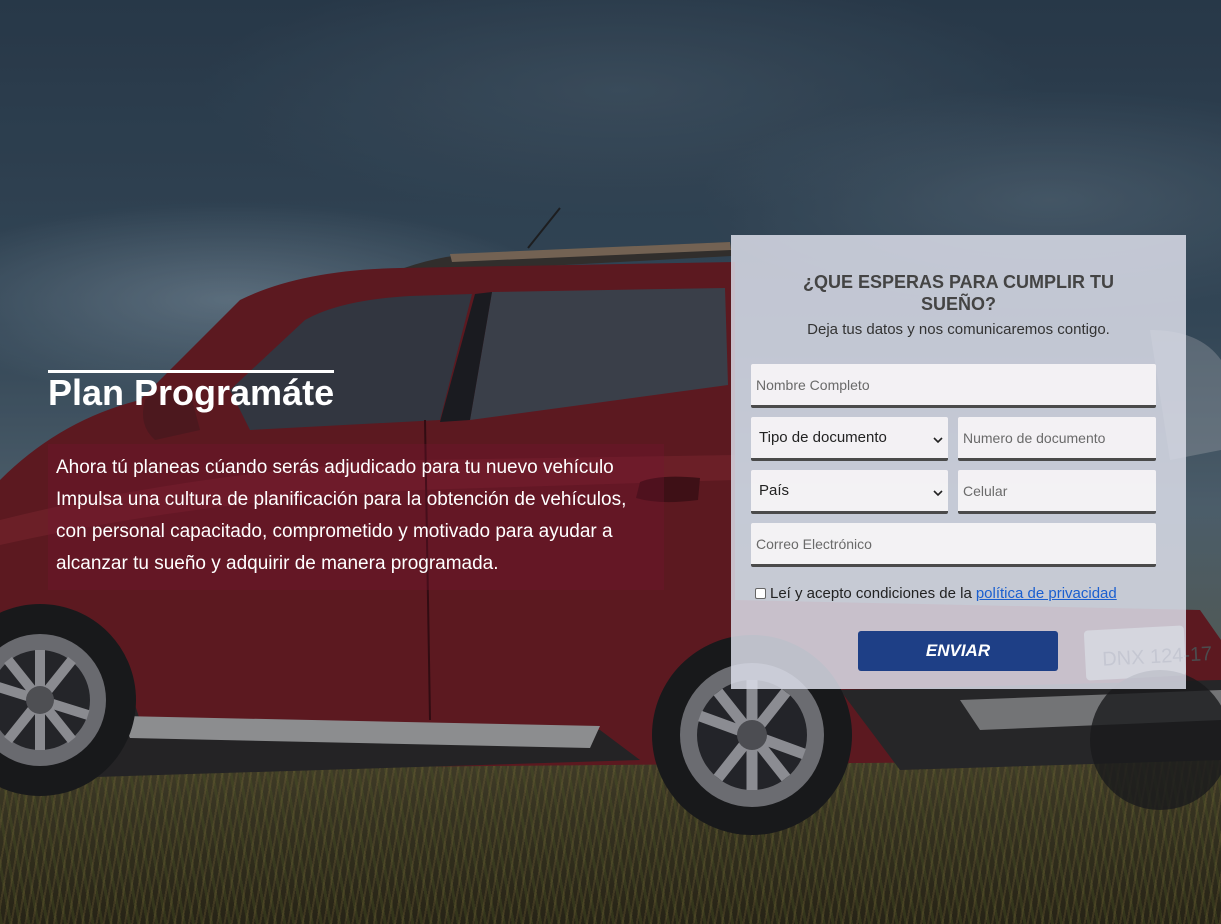 This screenshot has height=924, width=1221. I want to click on hero-title: Plan Programáte, so click(191, 391).